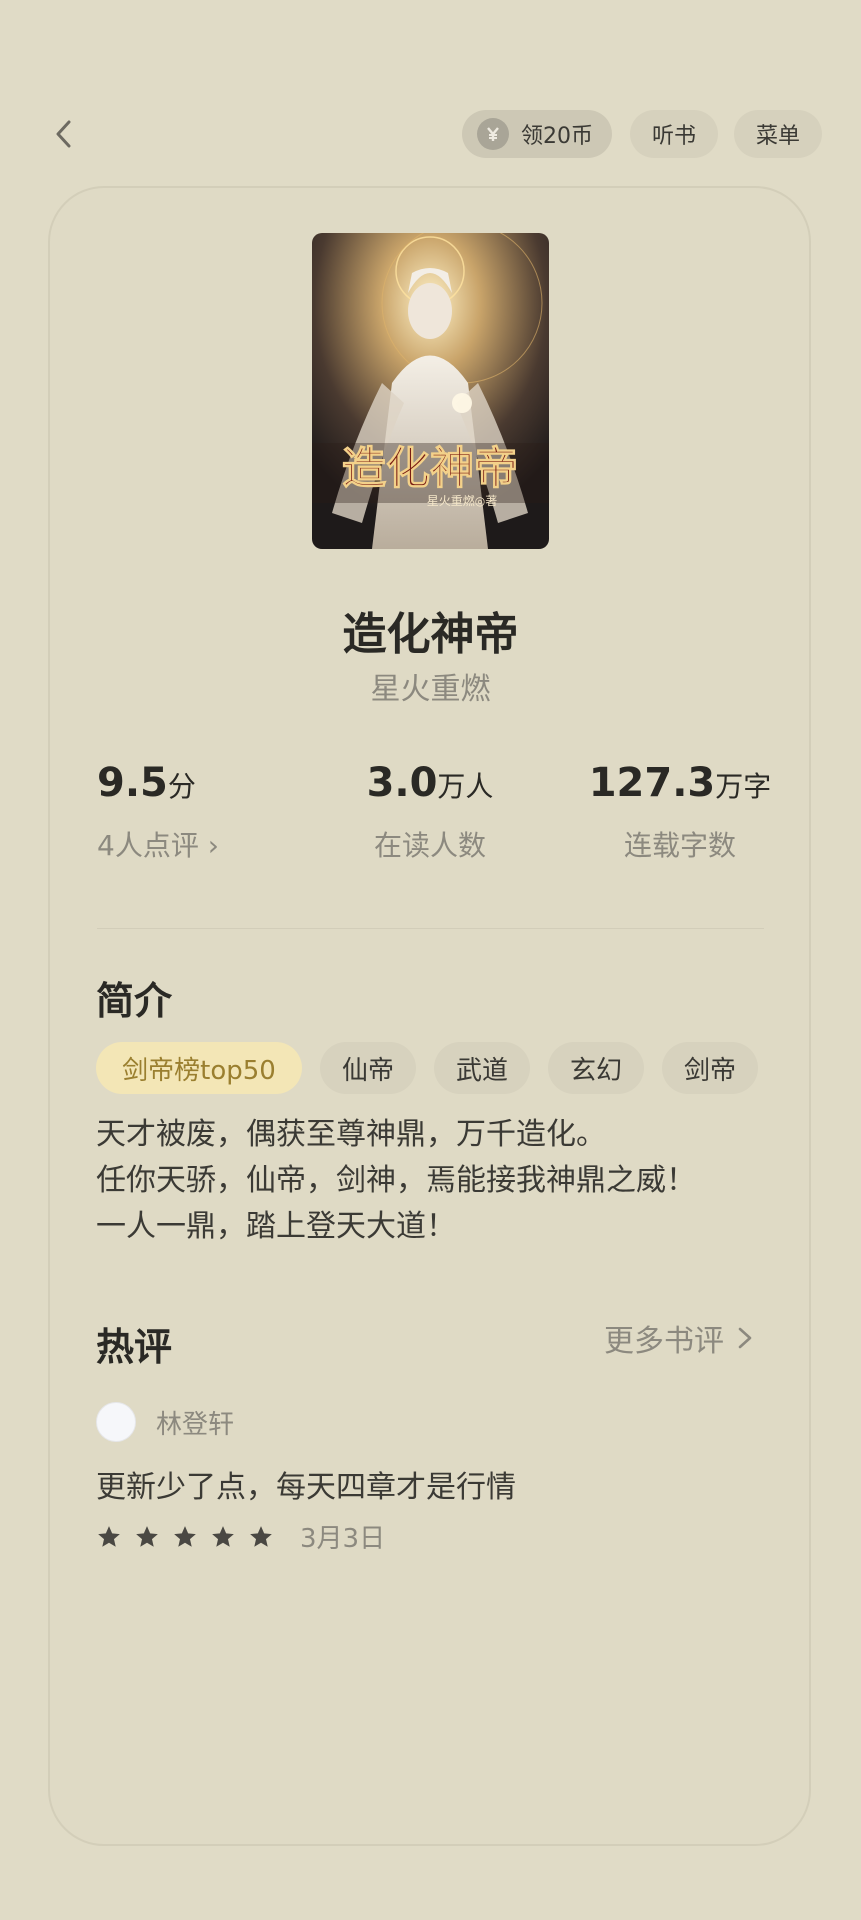 The height and width of the screenshot is (1920, 861). What do you see at coordinates (493, 134) in the screenshot?
I see `yuan-coin-icon` at bounding box center [493, 134].